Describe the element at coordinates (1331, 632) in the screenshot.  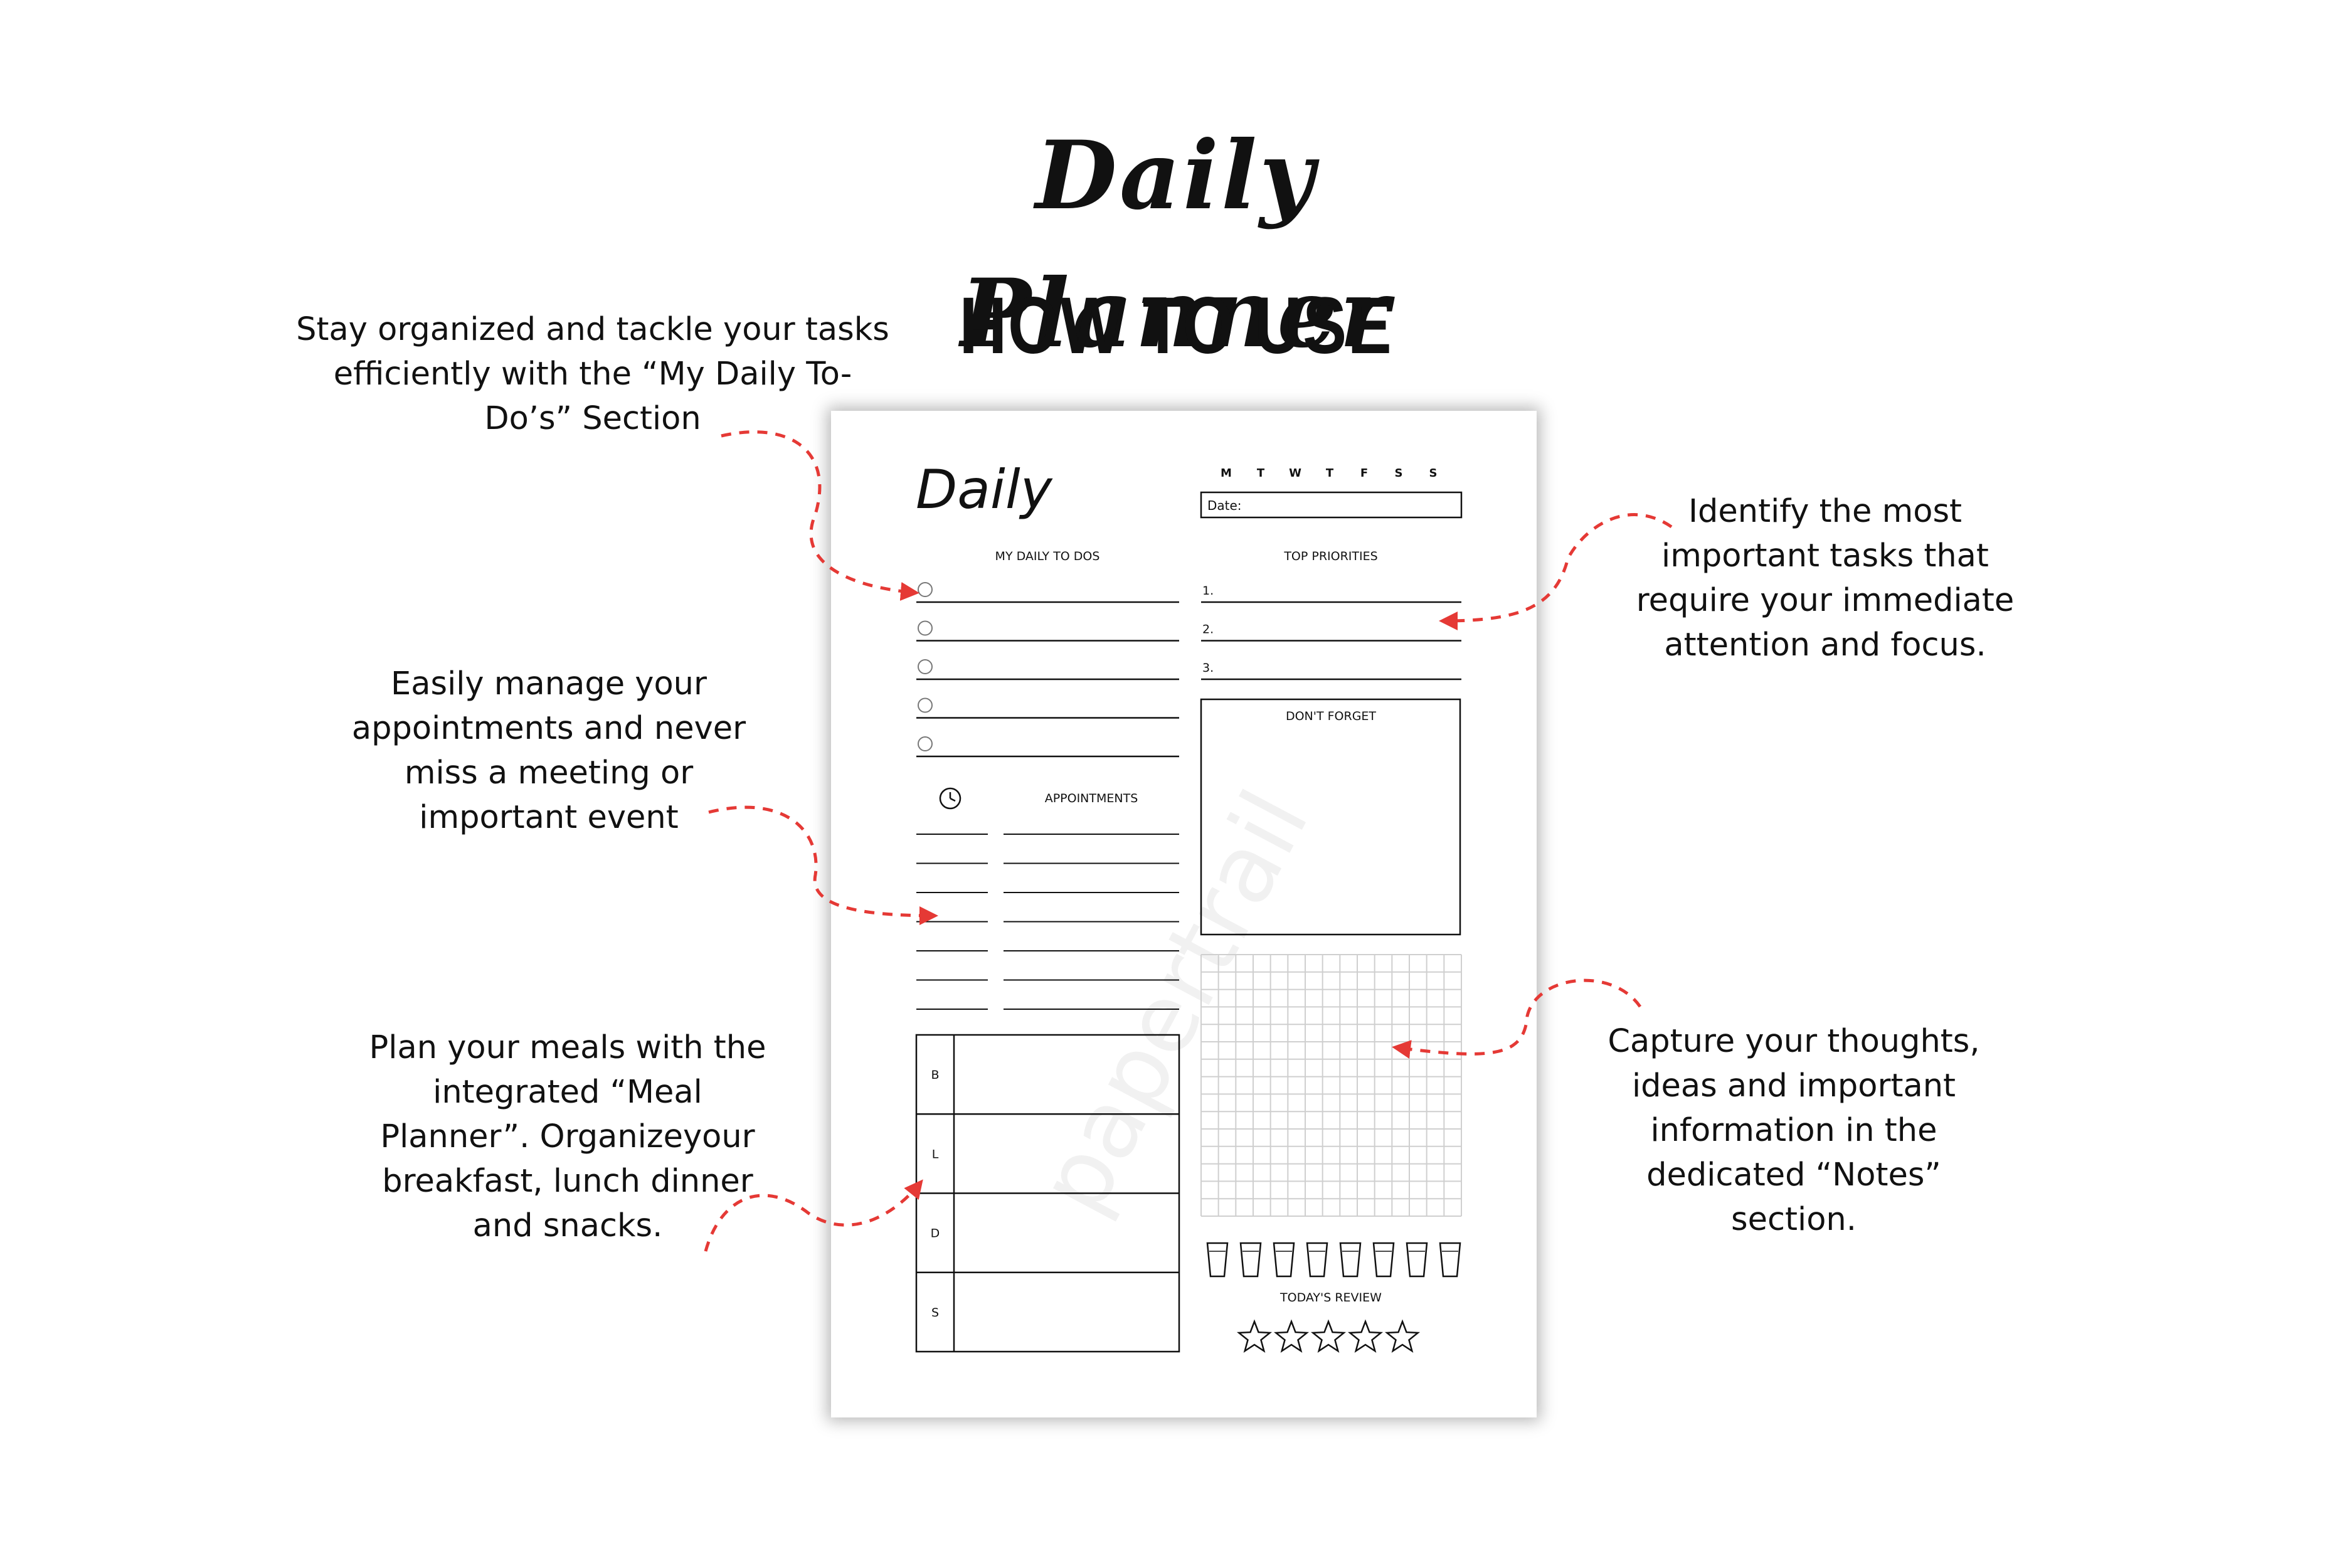
I see `priority-list: 1. 2. 3.` at that location.